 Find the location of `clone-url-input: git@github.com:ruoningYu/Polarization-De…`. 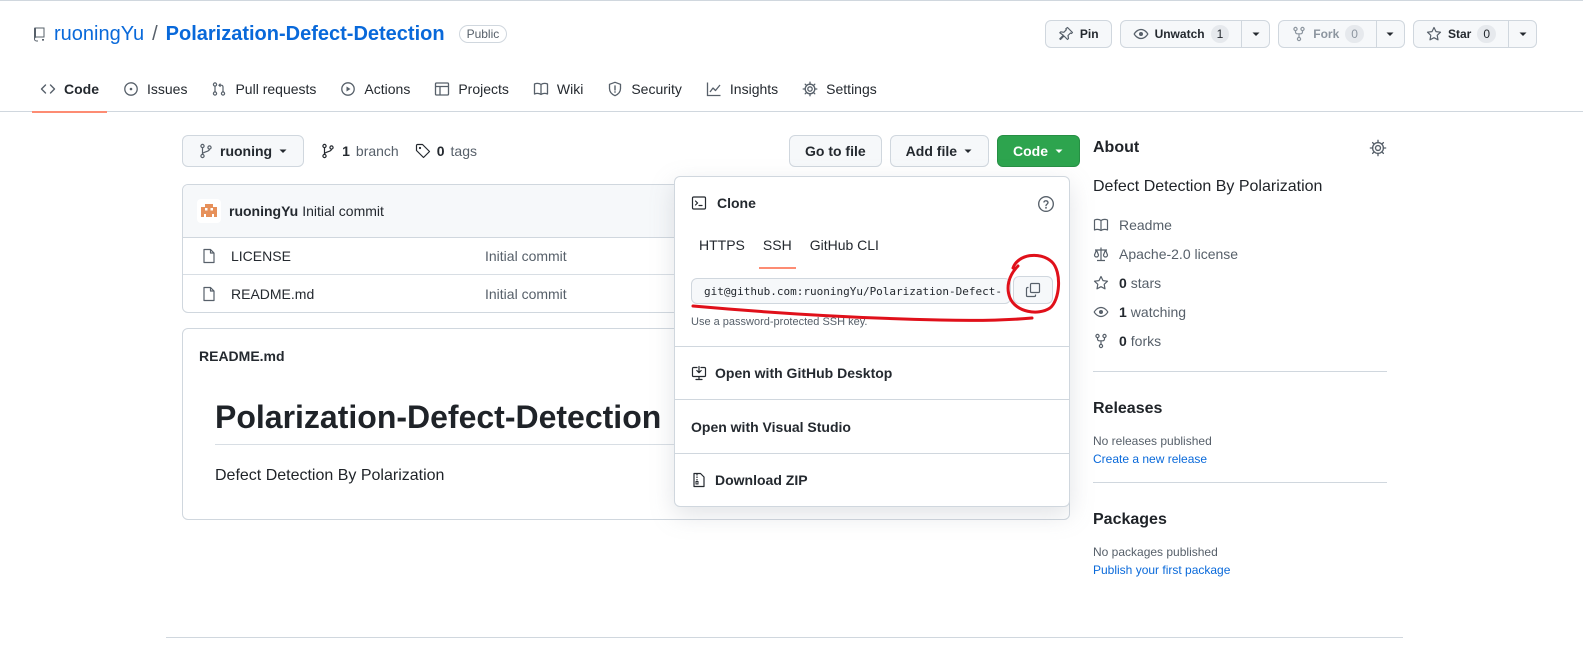

clone-url-input: git@github.com:ruoningYu/Polarization-De… is located at coordinates (851, 291).